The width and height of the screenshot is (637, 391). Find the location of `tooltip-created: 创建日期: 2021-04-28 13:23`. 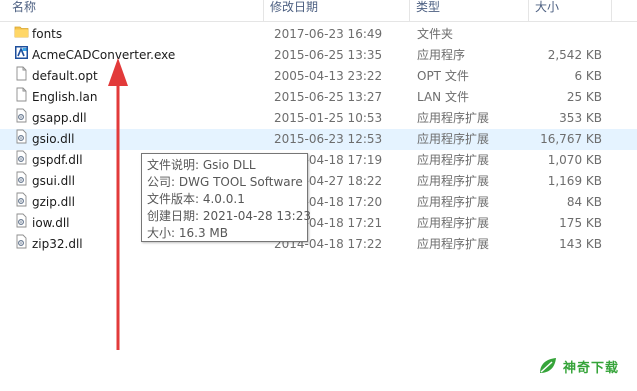

tooltip-created: 创建日期: 2021-04-28 13:23 is located at coordinates (229, 216).